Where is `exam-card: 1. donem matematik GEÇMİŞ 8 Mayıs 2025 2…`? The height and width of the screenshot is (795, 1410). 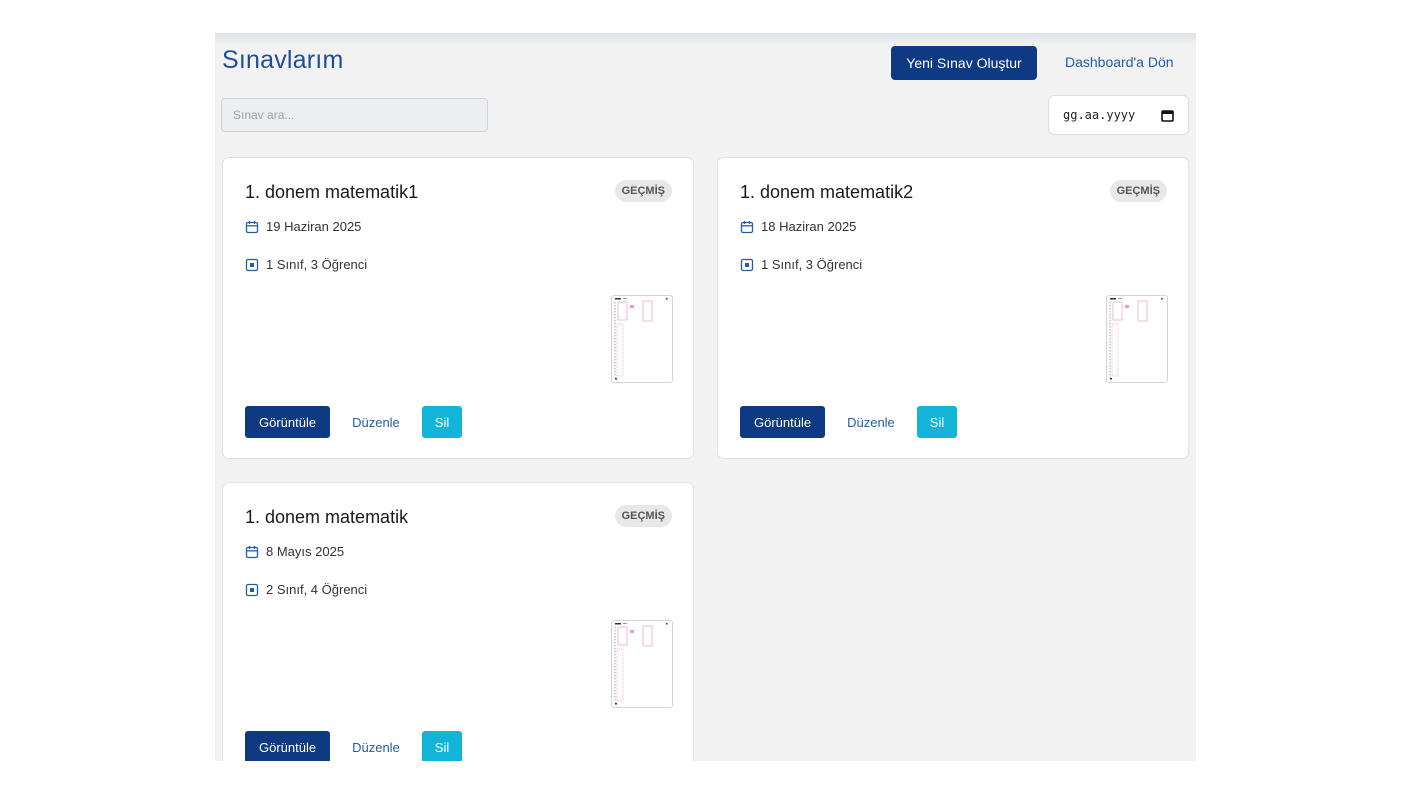 exam-card: 1. donem matematik GEÇMİŞ 8 Mayıs 2025 2… is located at coordinates (458, 621).